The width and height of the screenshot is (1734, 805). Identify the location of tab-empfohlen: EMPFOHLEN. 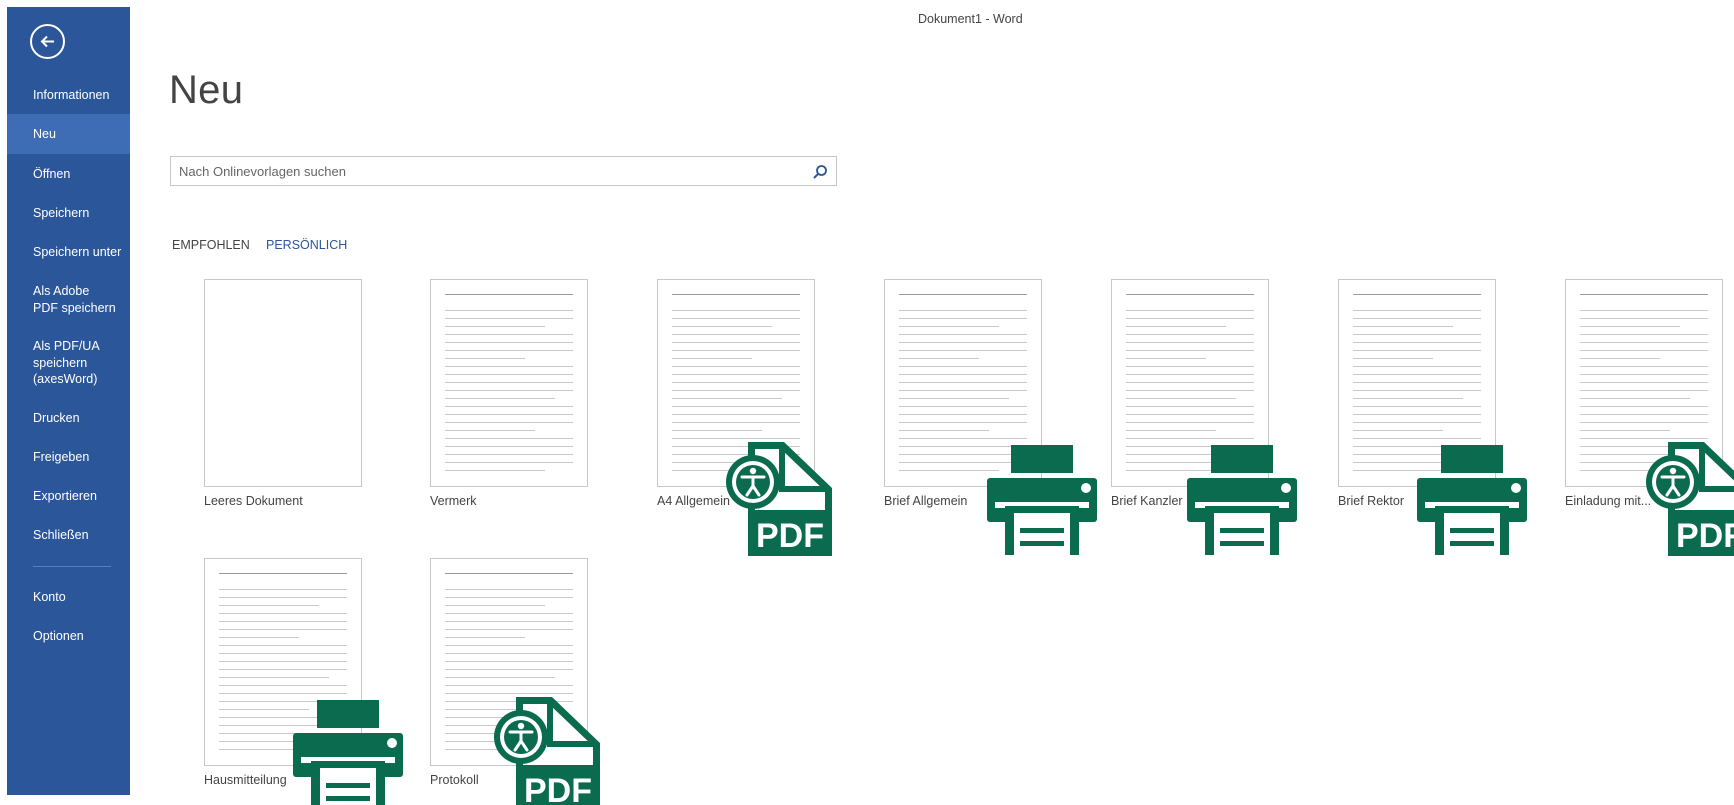
(211, 245).